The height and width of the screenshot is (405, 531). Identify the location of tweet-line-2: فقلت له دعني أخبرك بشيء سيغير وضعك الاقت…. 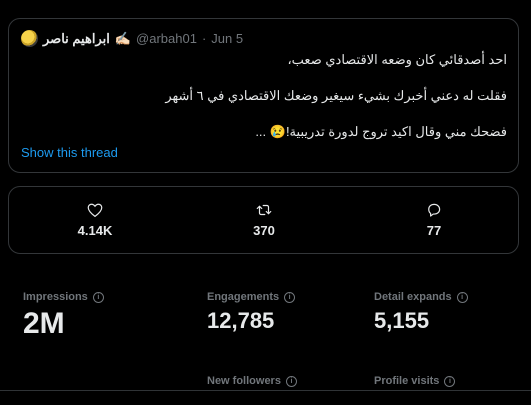
(336, 95).